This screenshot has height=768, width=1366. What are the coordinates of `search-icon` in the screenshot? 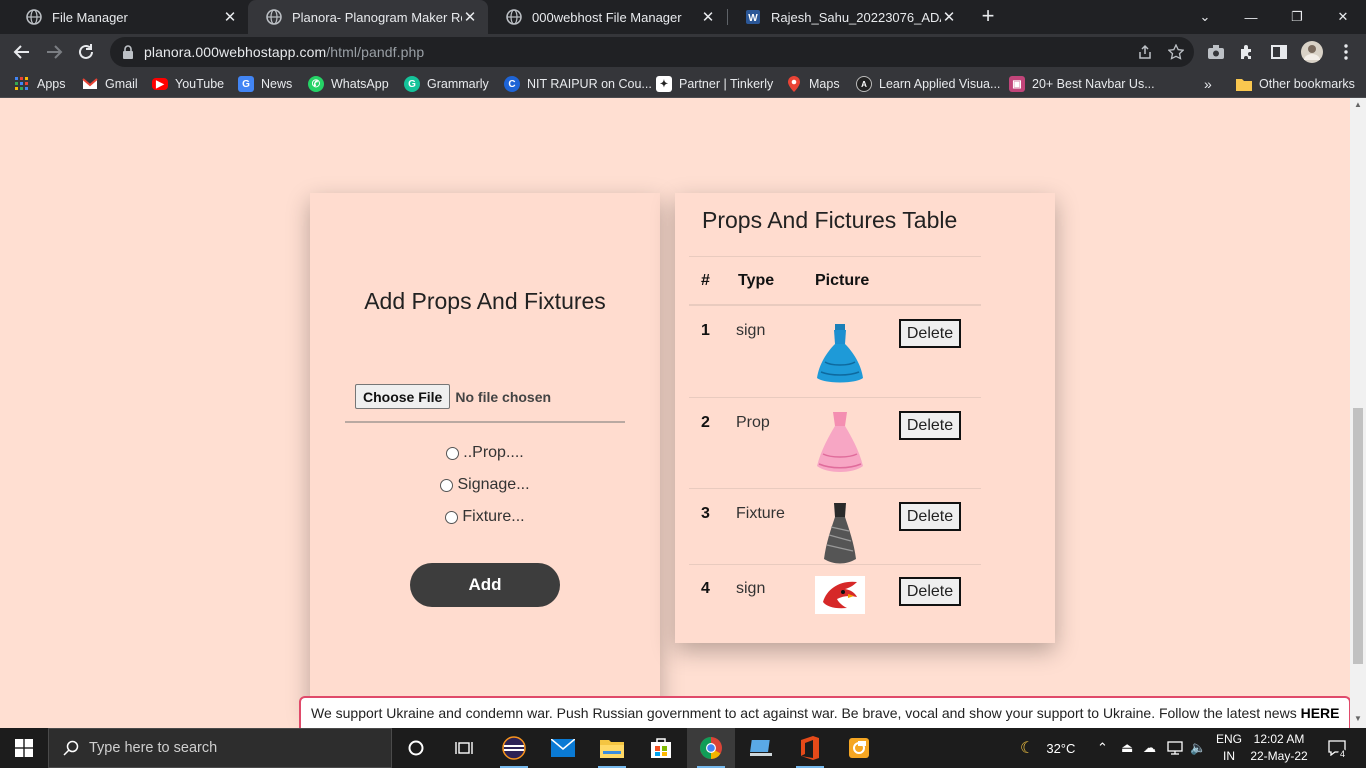 It's located at (71, 748).